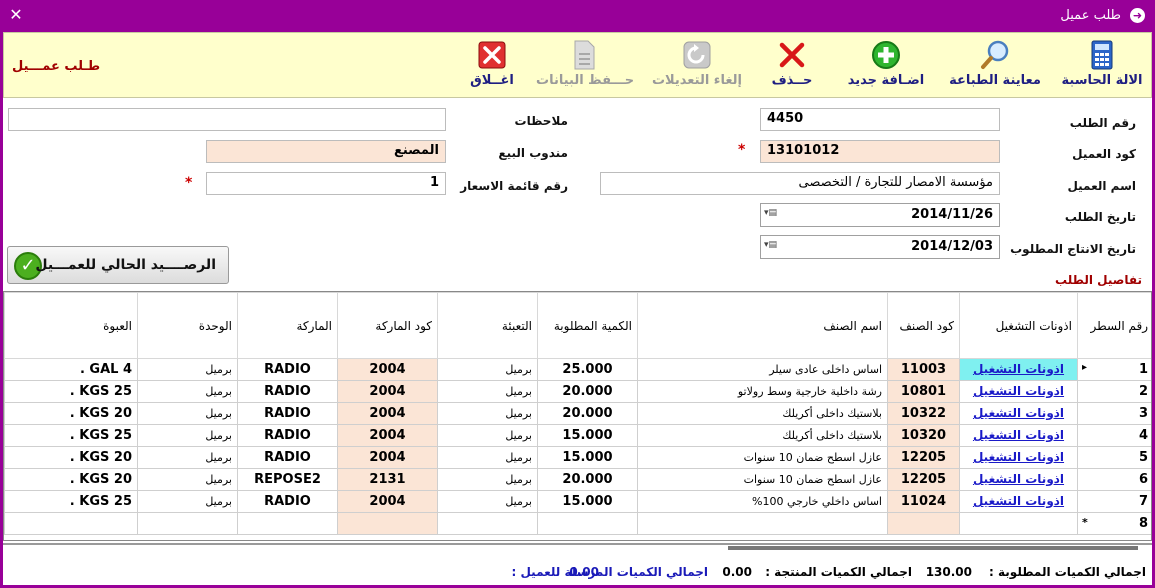 This screenshot has height=588, width=1155. Describe the element at coordinates (880, 215) in the screenshot. I see `order-date-picker: ▾▤ 2014/11/26` at that location.